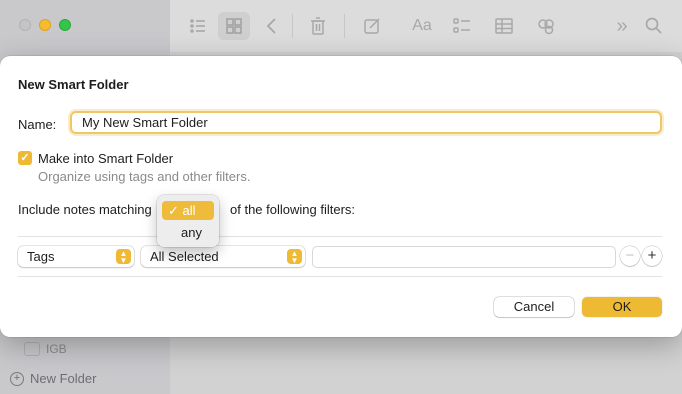 The image size is (682, 394). What do you see at coordinates (184, 256) in the screenshot?
I see `filter-value-label: All Selected` at bounding box center [184, 256].